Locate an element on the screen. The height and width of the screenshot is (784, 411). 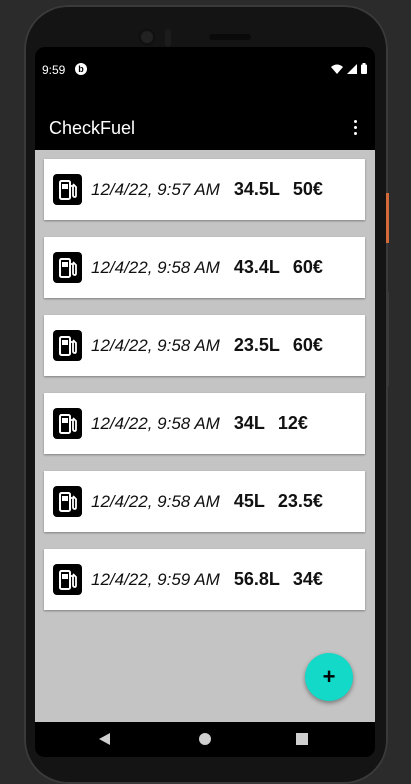
app-title: CheckFuel is located at coordinates (92, 128).